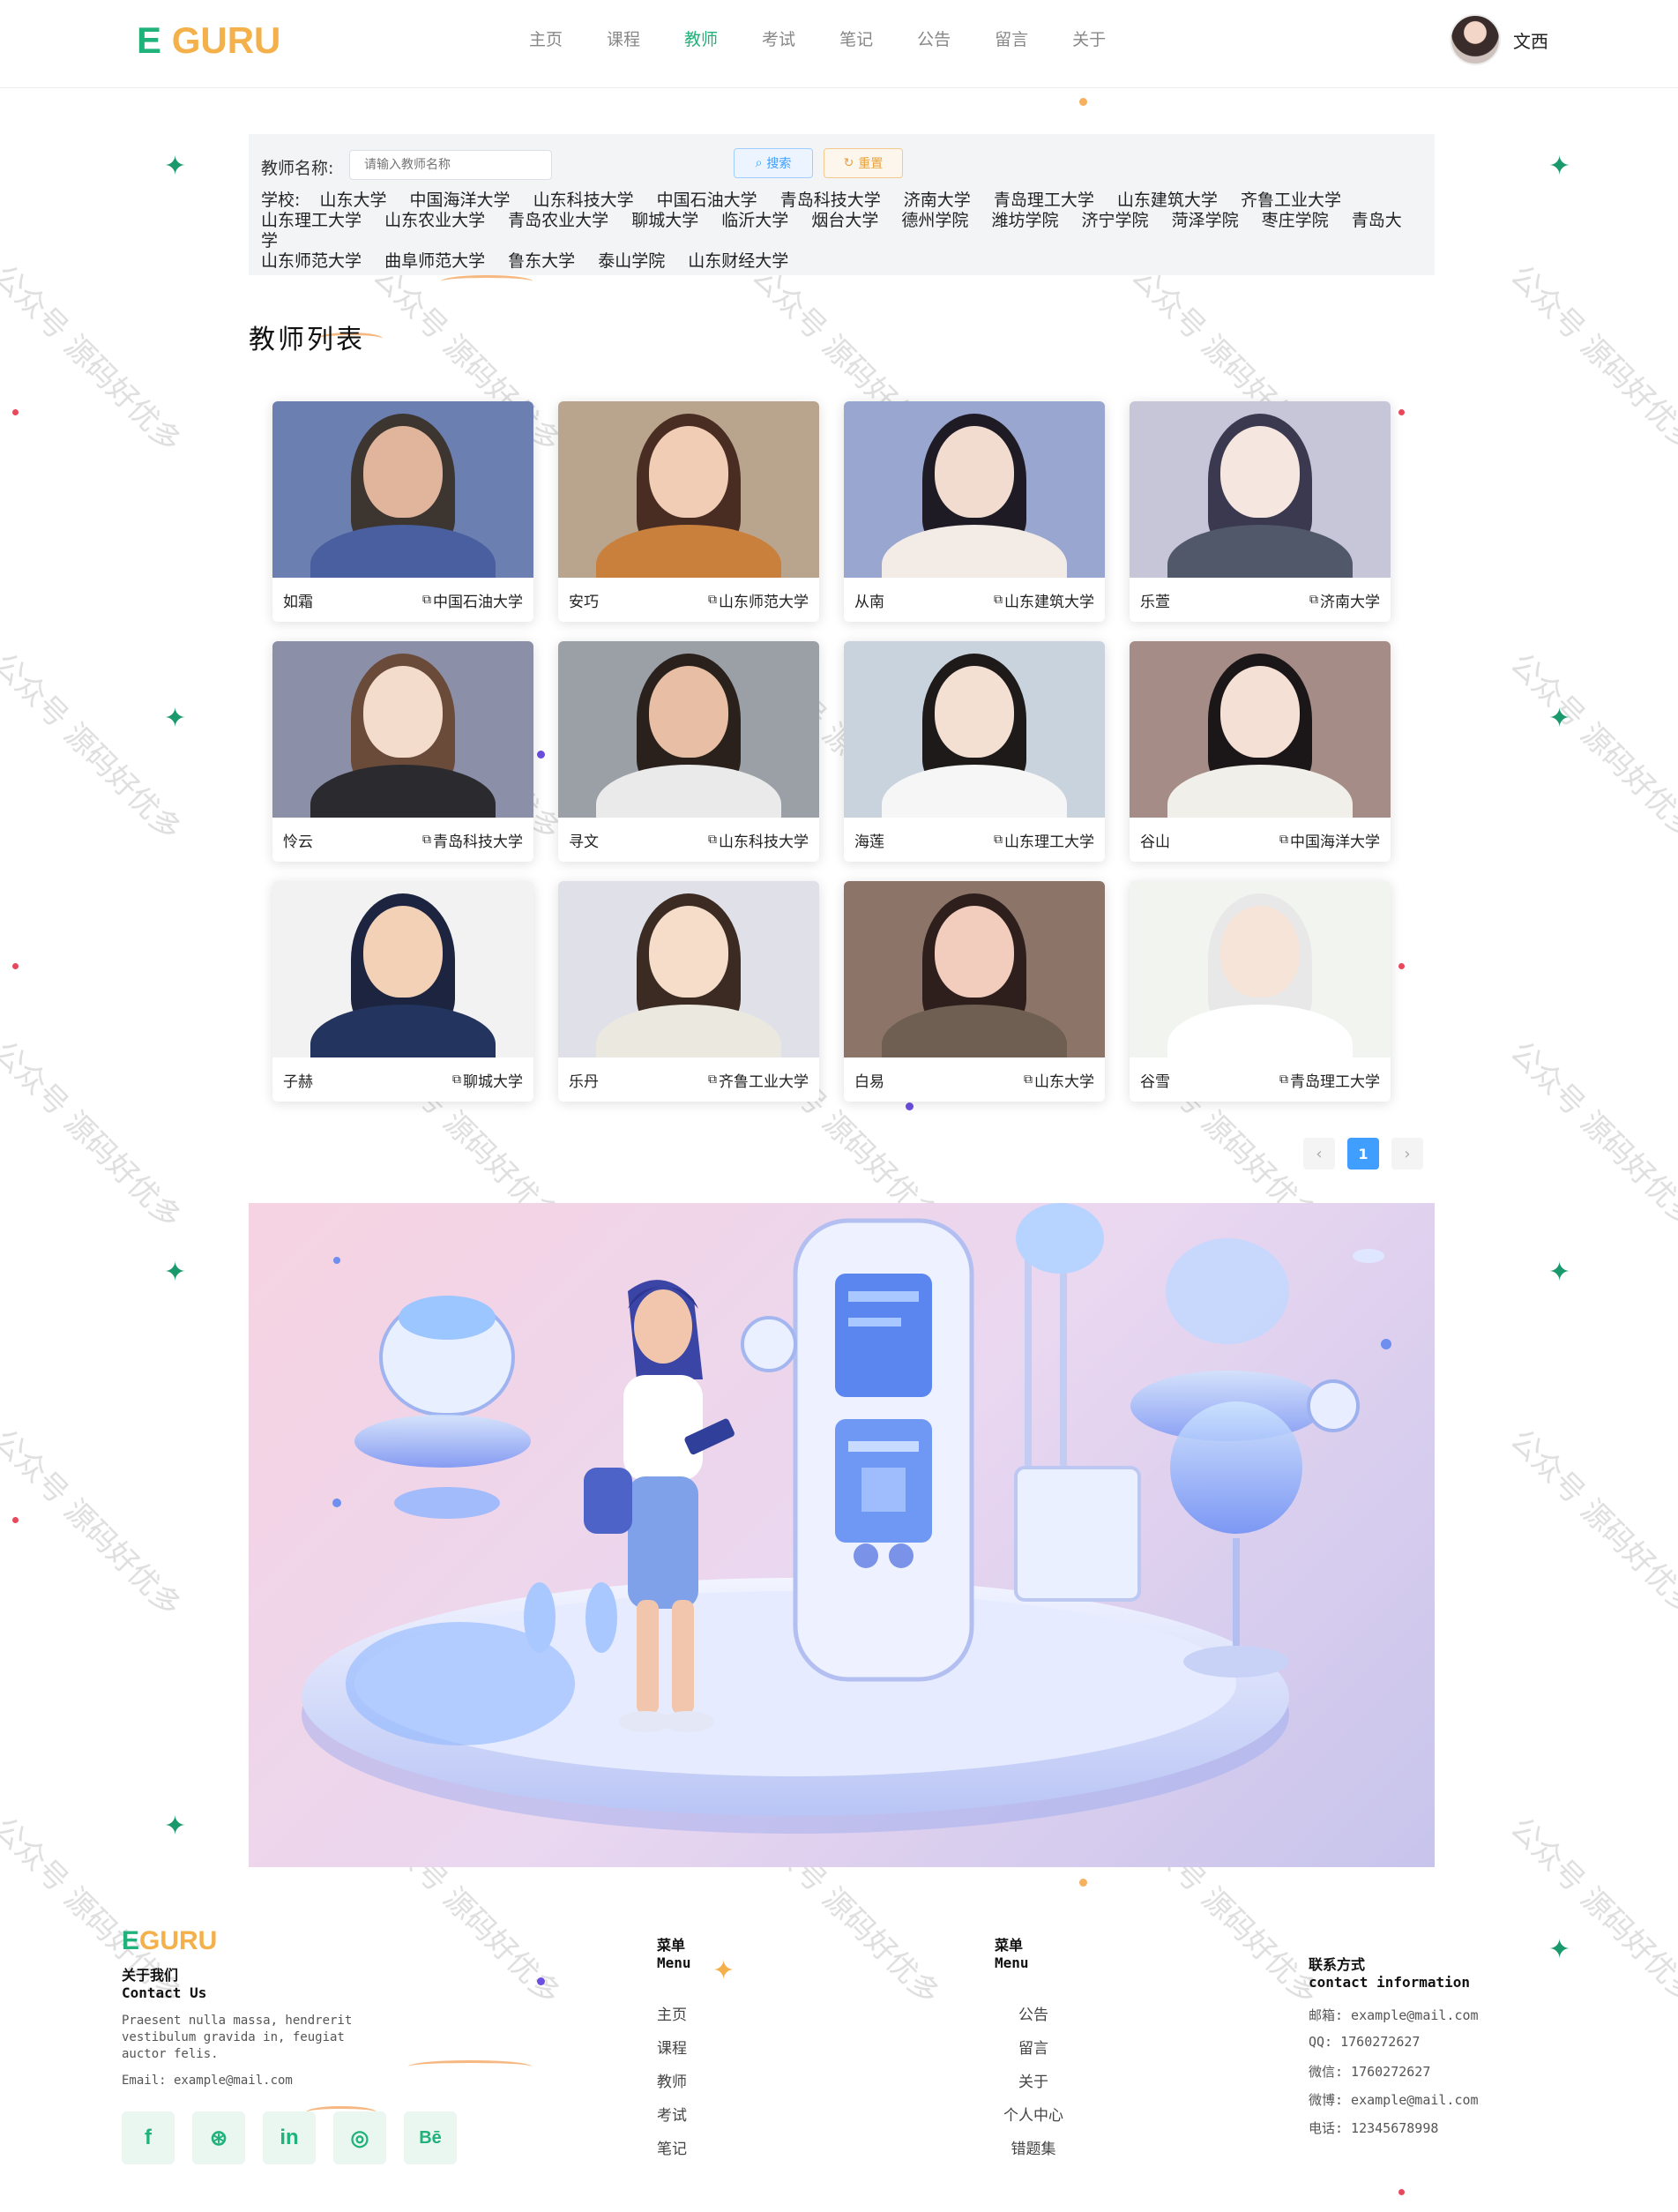 The image size is (1678, 2212). I want to click on school-option: 齐鲁工业大学, so click(1291, 200).